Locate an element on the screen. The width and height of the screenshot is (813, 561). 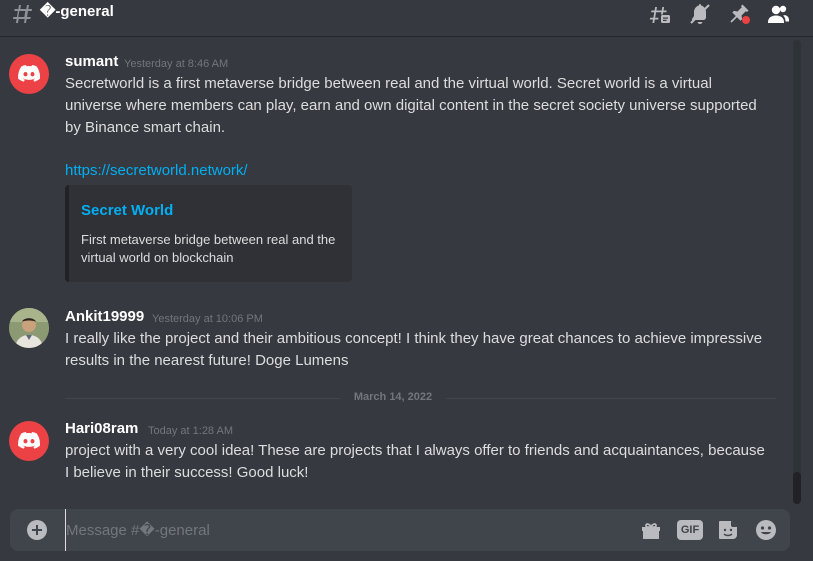
gif-icon: GIF is located at coordinates (690, 530).